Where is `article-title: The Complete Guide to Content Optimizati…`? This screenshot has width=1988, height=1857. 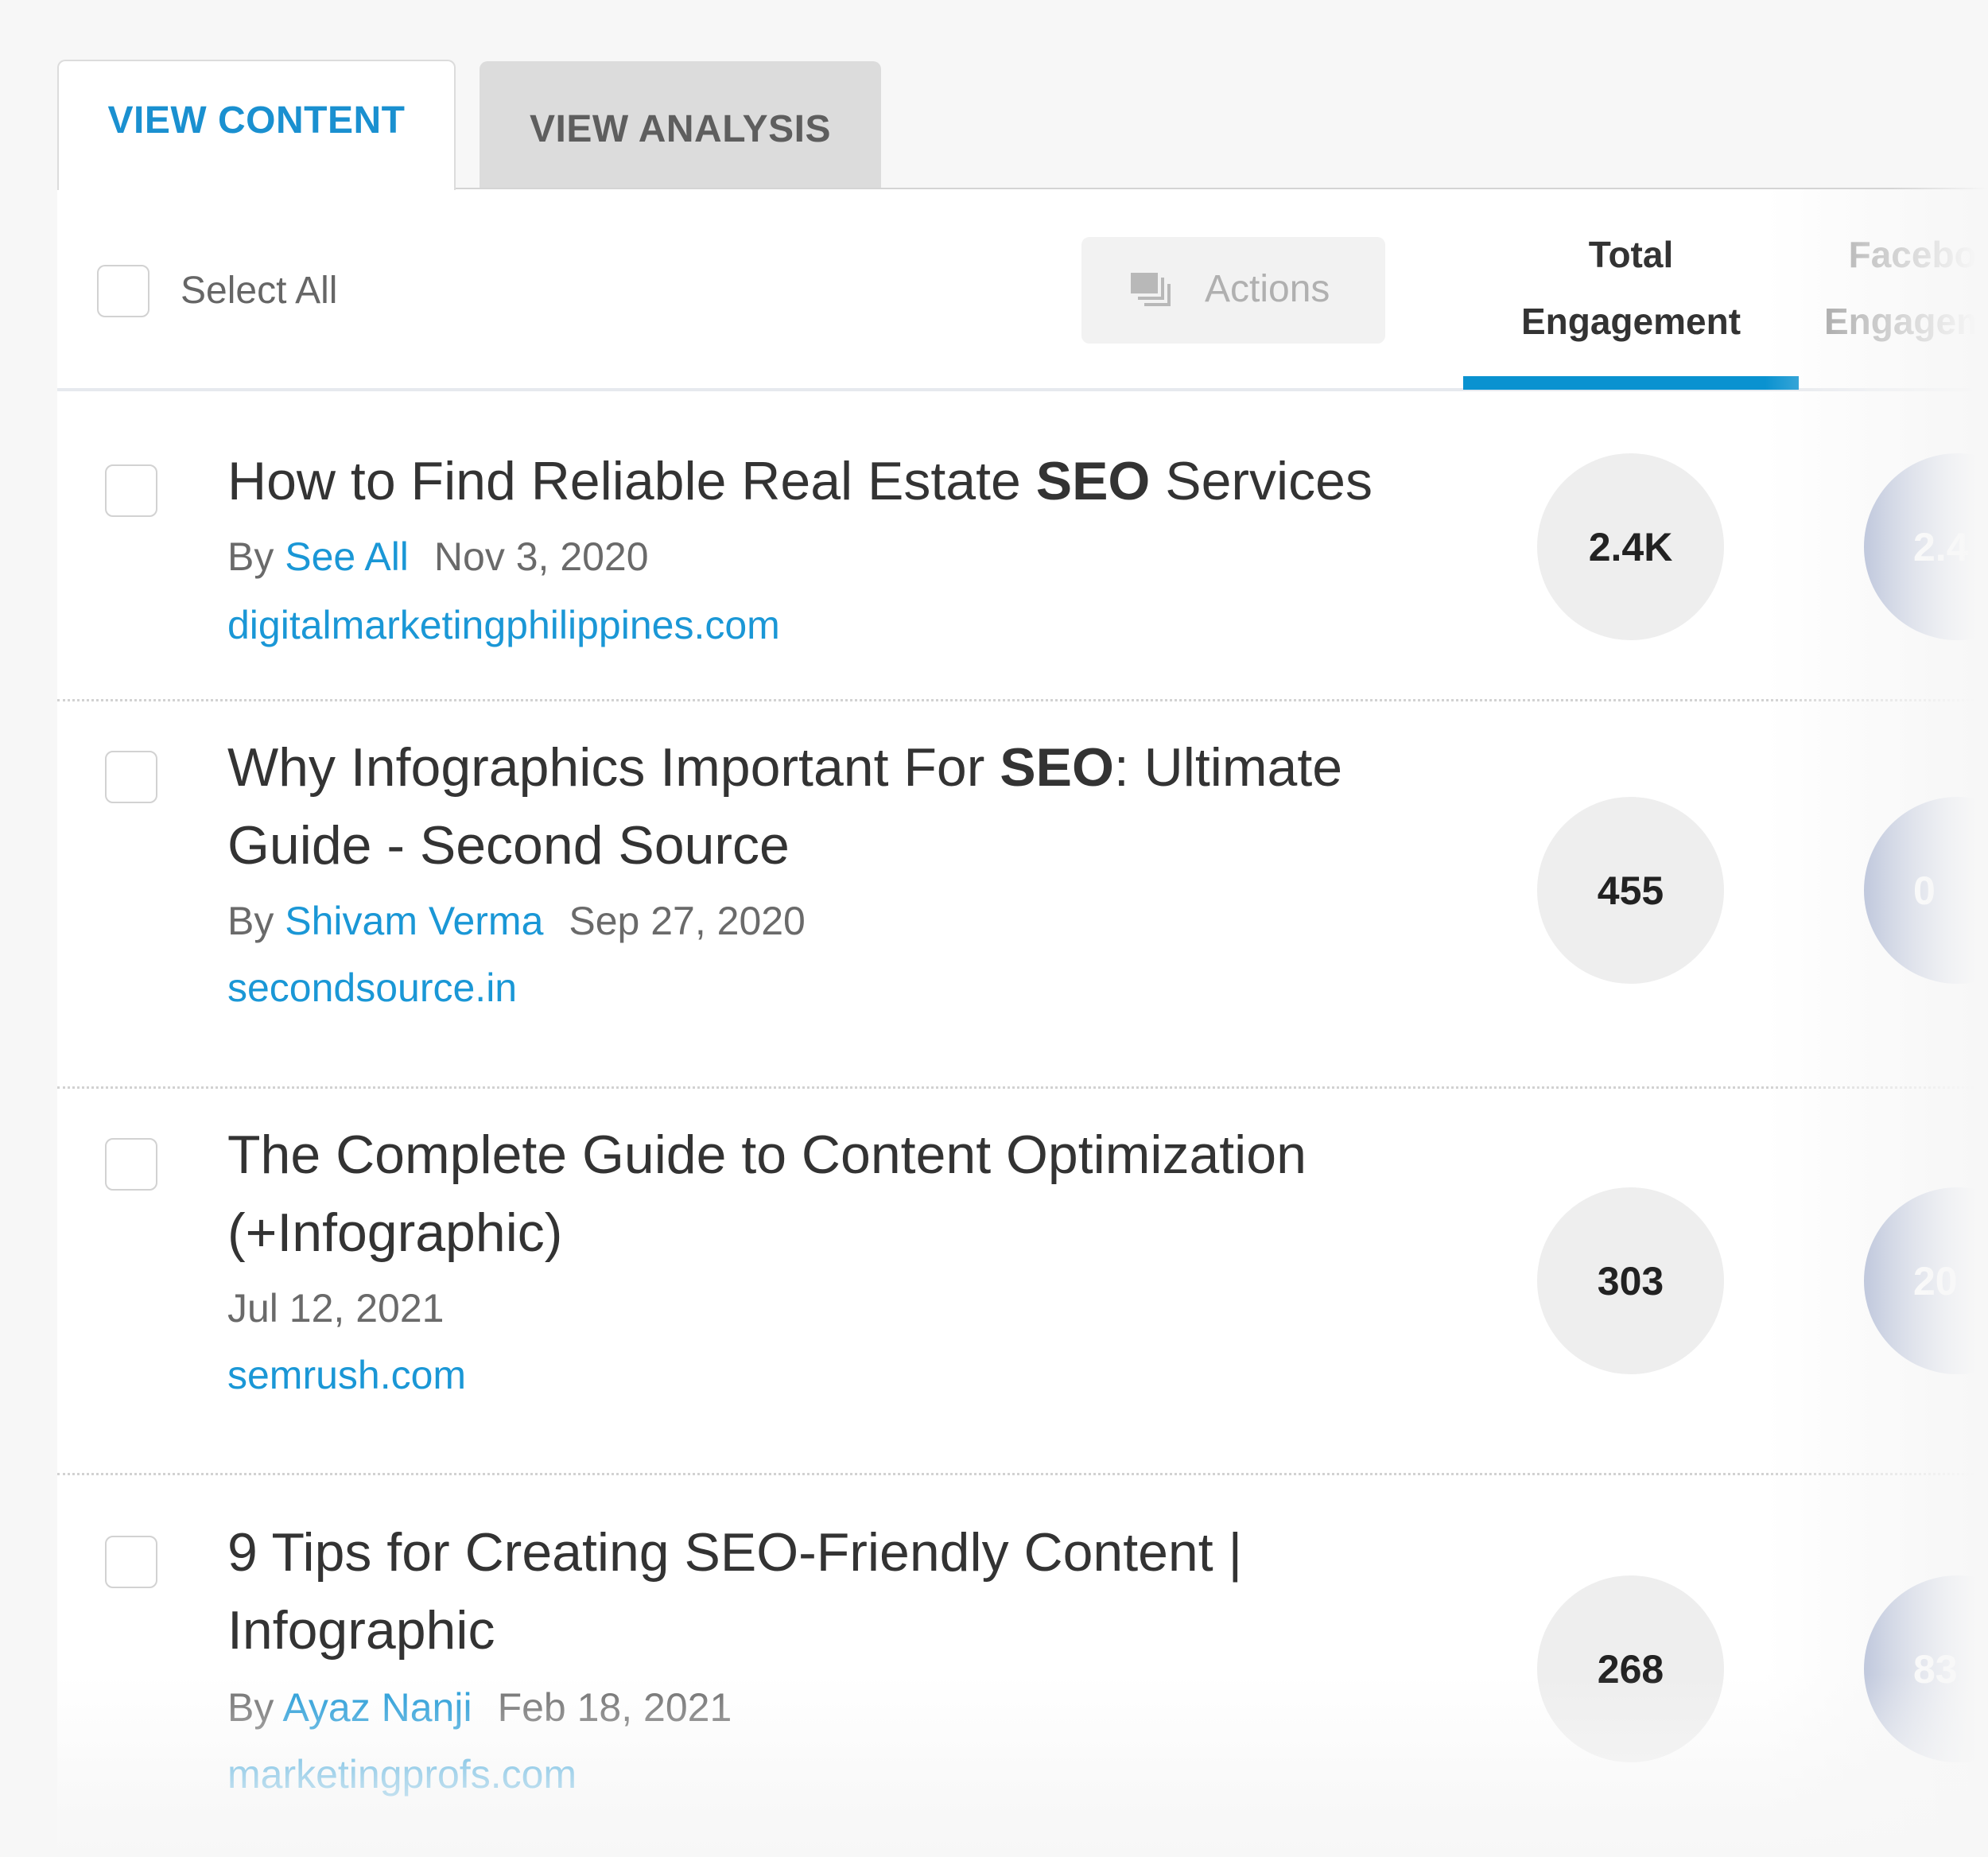
article-title: The Complete Guide to Content Optimizati… is located at coordinates (823, 1194).